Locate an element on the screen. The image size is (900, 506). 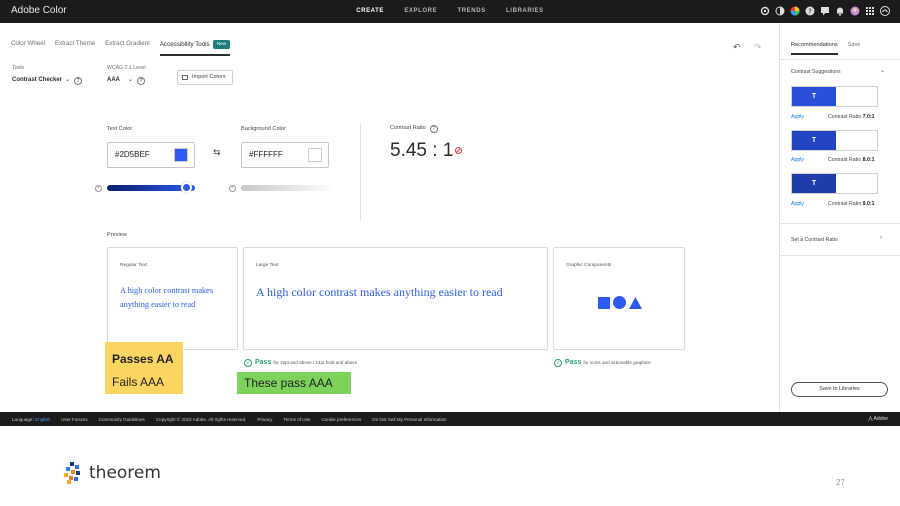
new-badge: New is located at coordinates (221, 44).